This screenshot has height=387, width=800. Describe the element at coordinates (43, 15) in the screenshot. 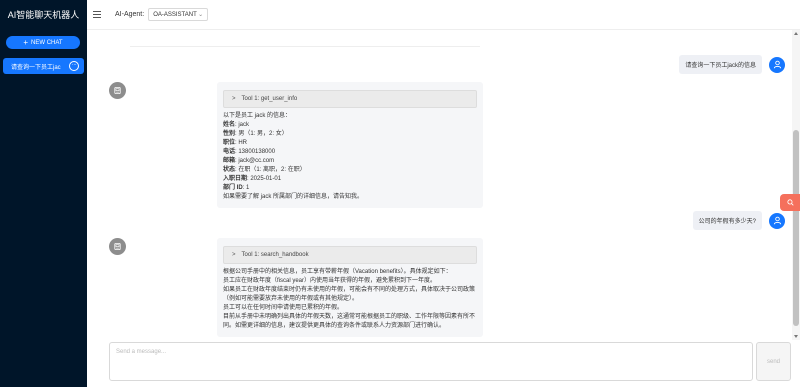

I see `app-title: AI智能聊天机器人` at that location.